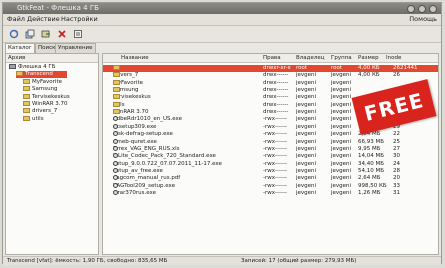 The image size is (445, 268). Describe the element at coordinates (396, 185) in the screenshot. I see `cell-inode: 33` at that location.